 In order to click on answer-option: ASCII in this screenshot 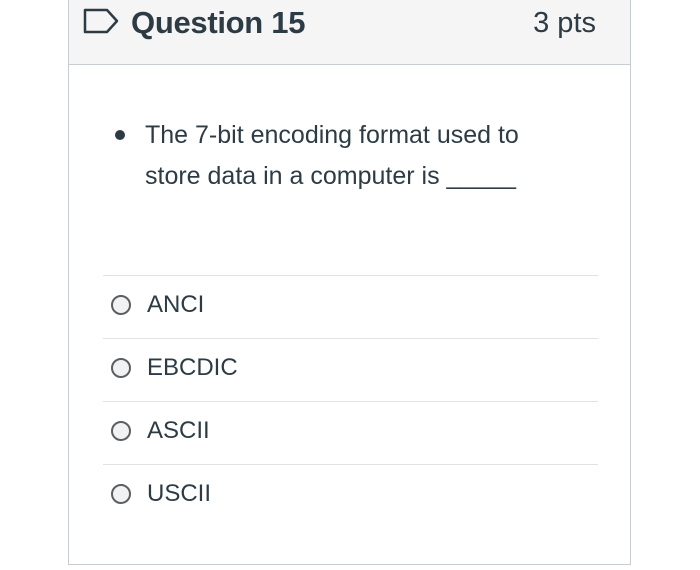, I will do `click(350, 432)`.